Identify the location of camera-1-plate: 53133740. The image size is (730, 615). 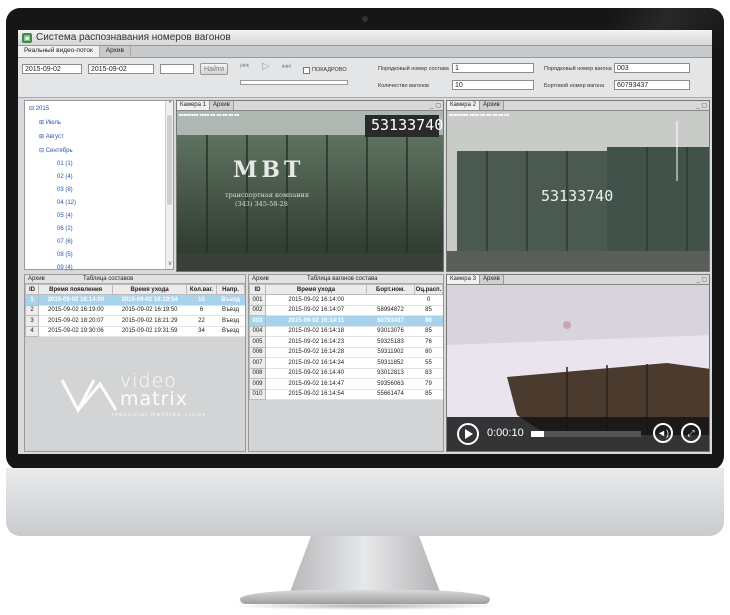
(407, 125).